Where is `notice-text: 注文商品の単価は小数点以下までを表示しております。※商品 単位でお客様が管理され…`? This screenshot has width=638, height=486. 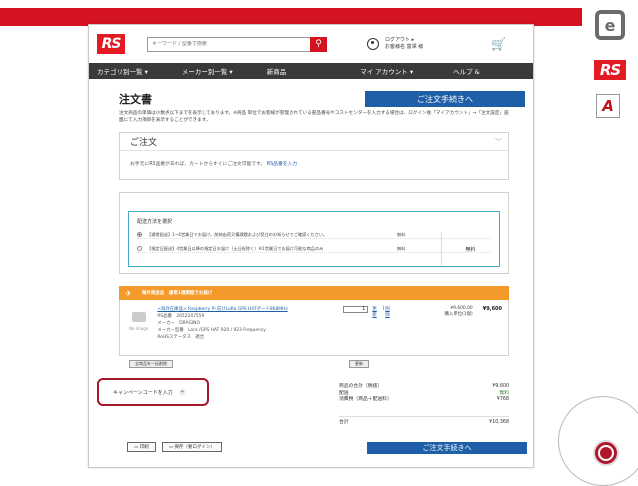
notice-text: 注文商品の単価は小数点以下までを表示しております。※商品 単位でお客様が管理され… is located at coordinates (314, 117).